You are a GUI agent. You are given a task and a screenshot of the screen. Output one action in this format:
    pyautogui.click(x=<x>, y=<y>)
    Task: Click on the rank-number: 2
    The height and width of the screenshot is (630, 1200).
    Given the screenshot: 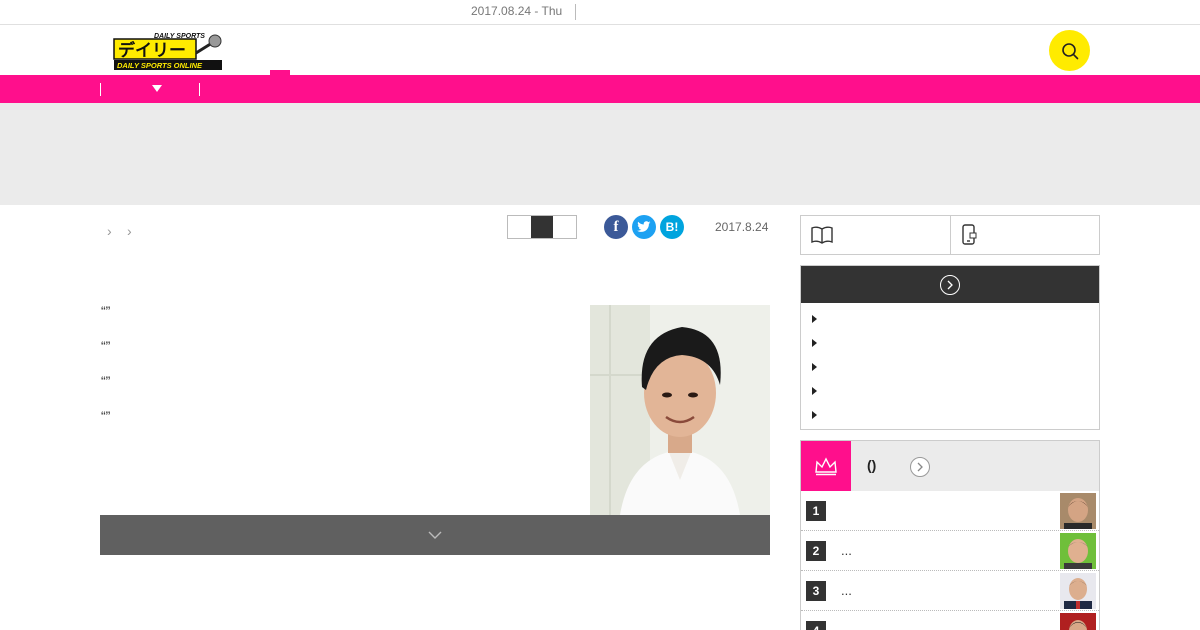 What is the action you would take?
    pyautogui.click(x=816, y=551)
    